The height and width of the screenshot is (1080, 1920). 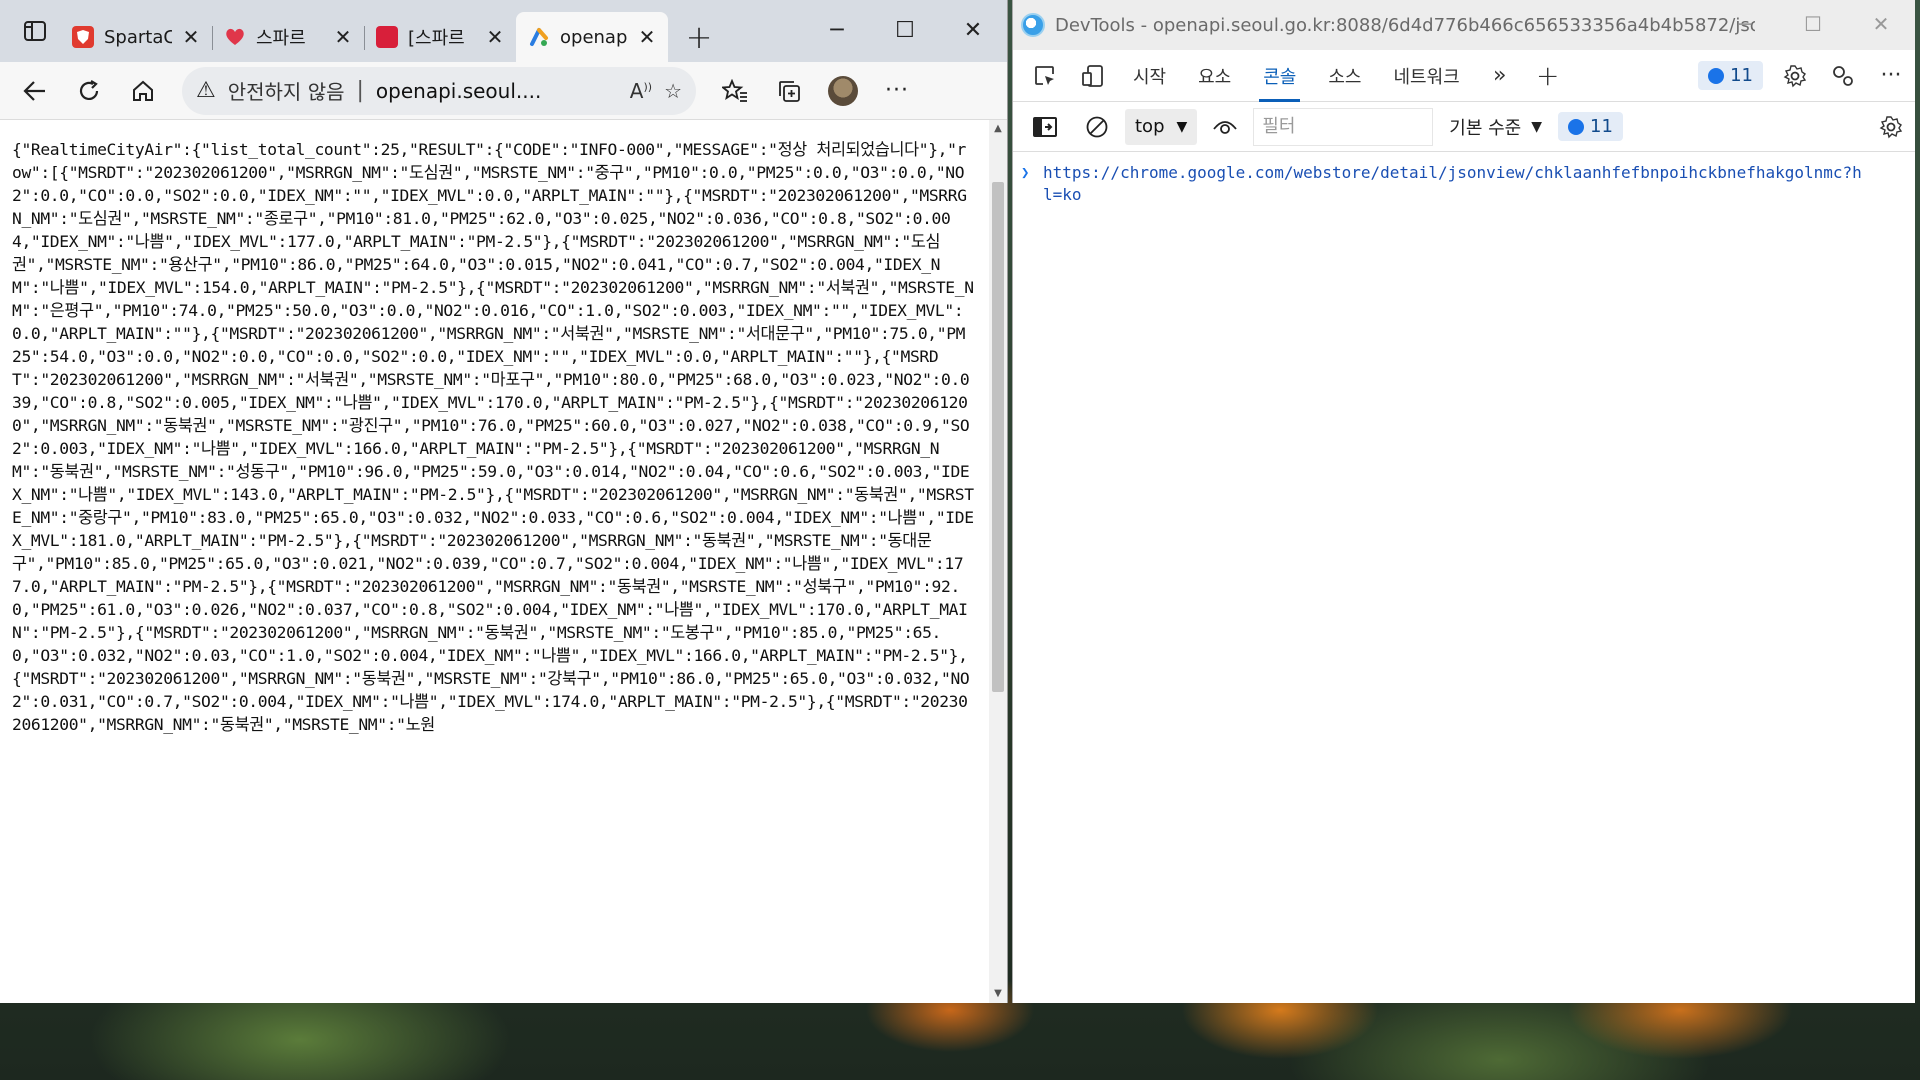 I want to click on connection-icon, so click(x=1843, y=75).